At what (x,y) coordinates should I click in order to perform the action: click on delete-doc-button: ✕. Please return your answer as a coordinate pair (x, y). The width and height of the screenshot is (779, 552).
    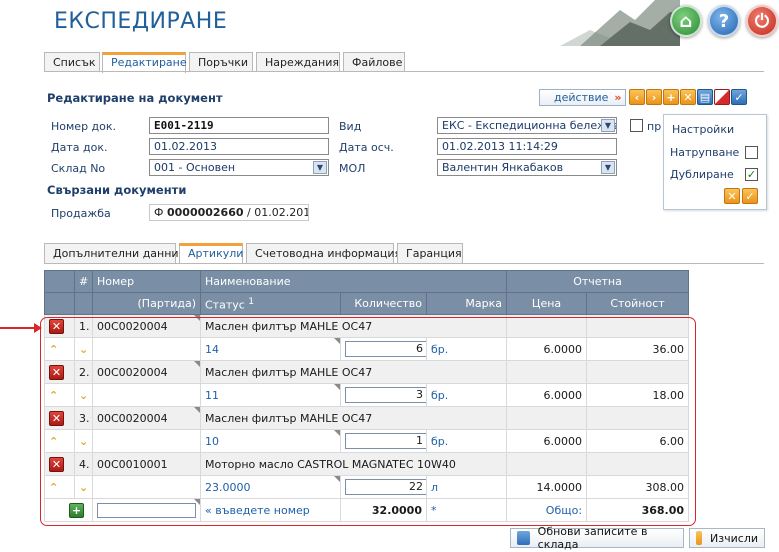
    Looking at the image, I should click on (688, 97).